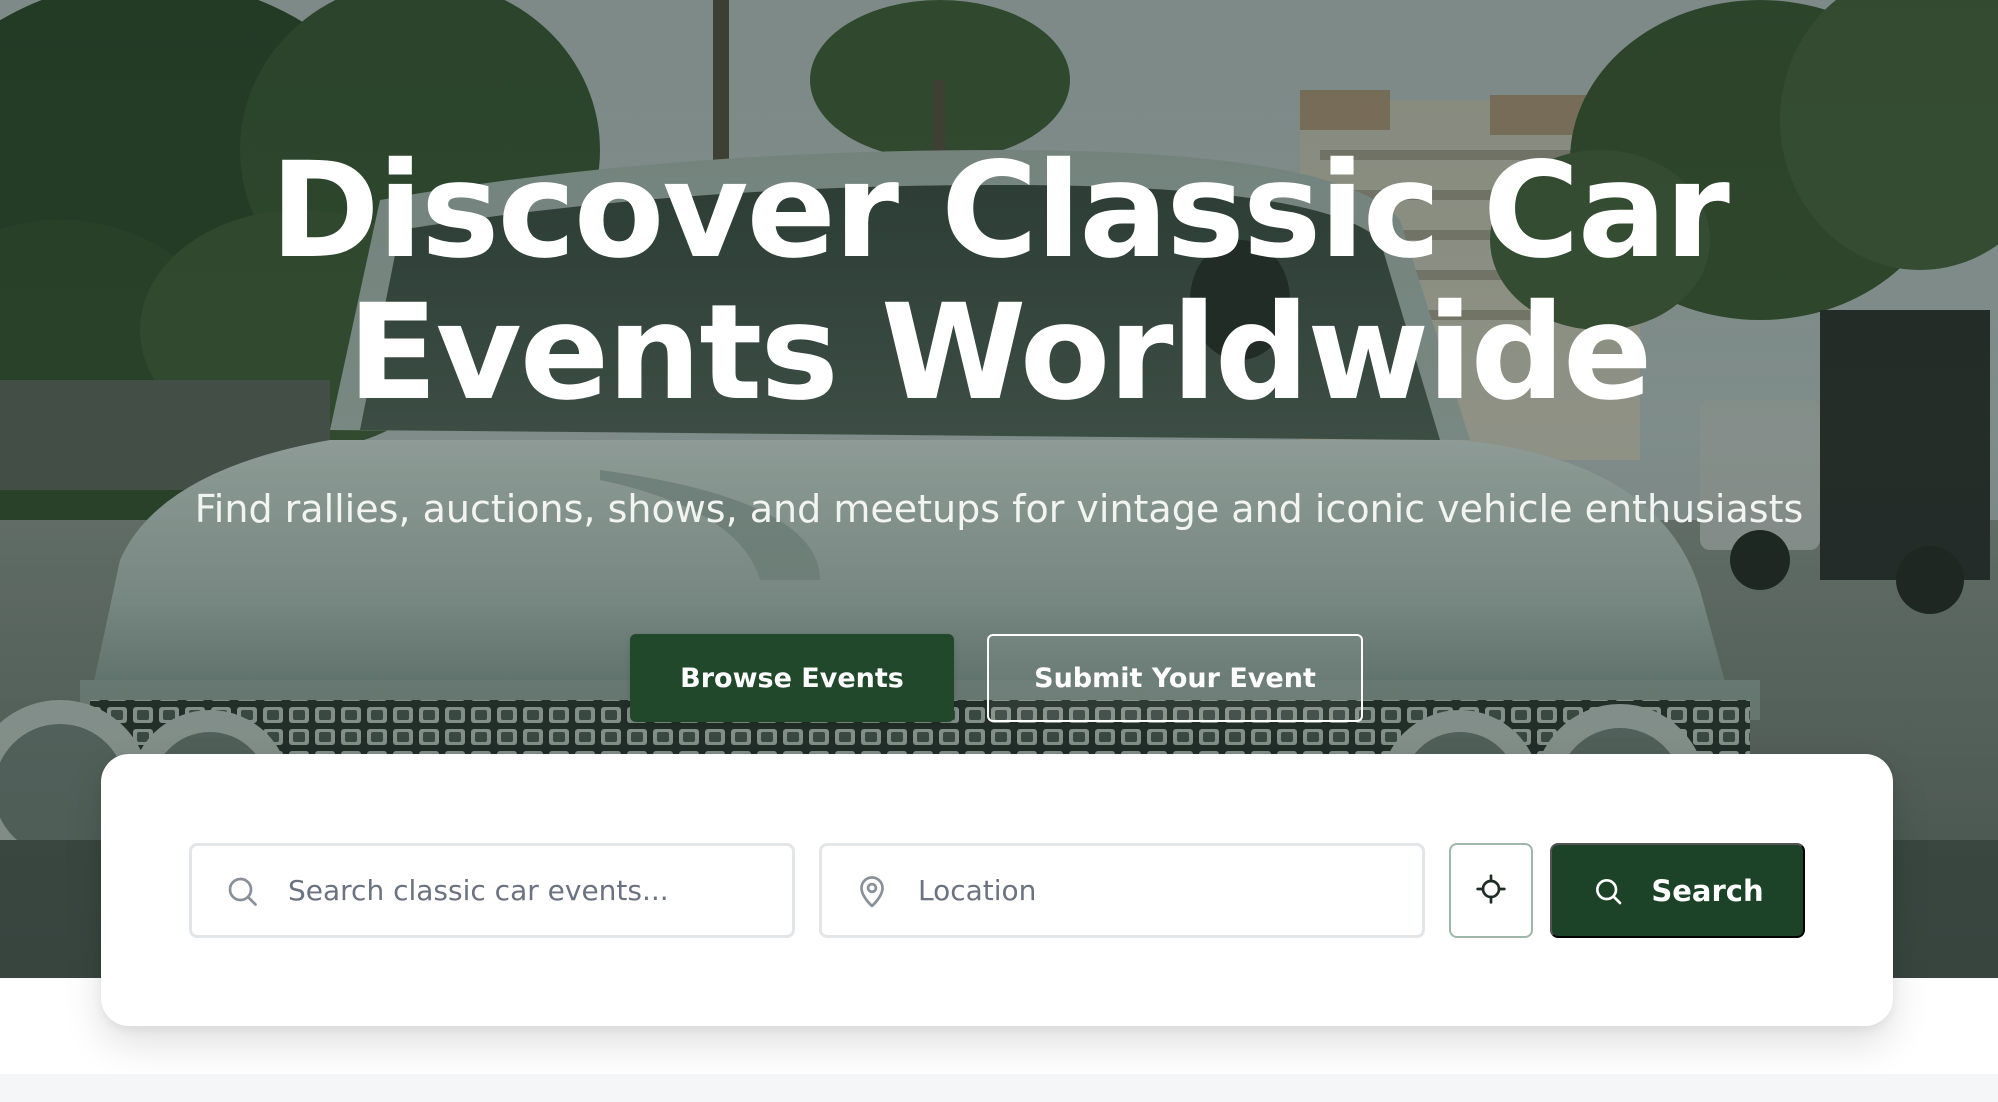 Image resolution: width=1998 pixels, height=1102 pixels. What do you see at coordinates (999, 1088) in the screenshot?
I see `next-section-edge` at bounding box center [999, 1088].